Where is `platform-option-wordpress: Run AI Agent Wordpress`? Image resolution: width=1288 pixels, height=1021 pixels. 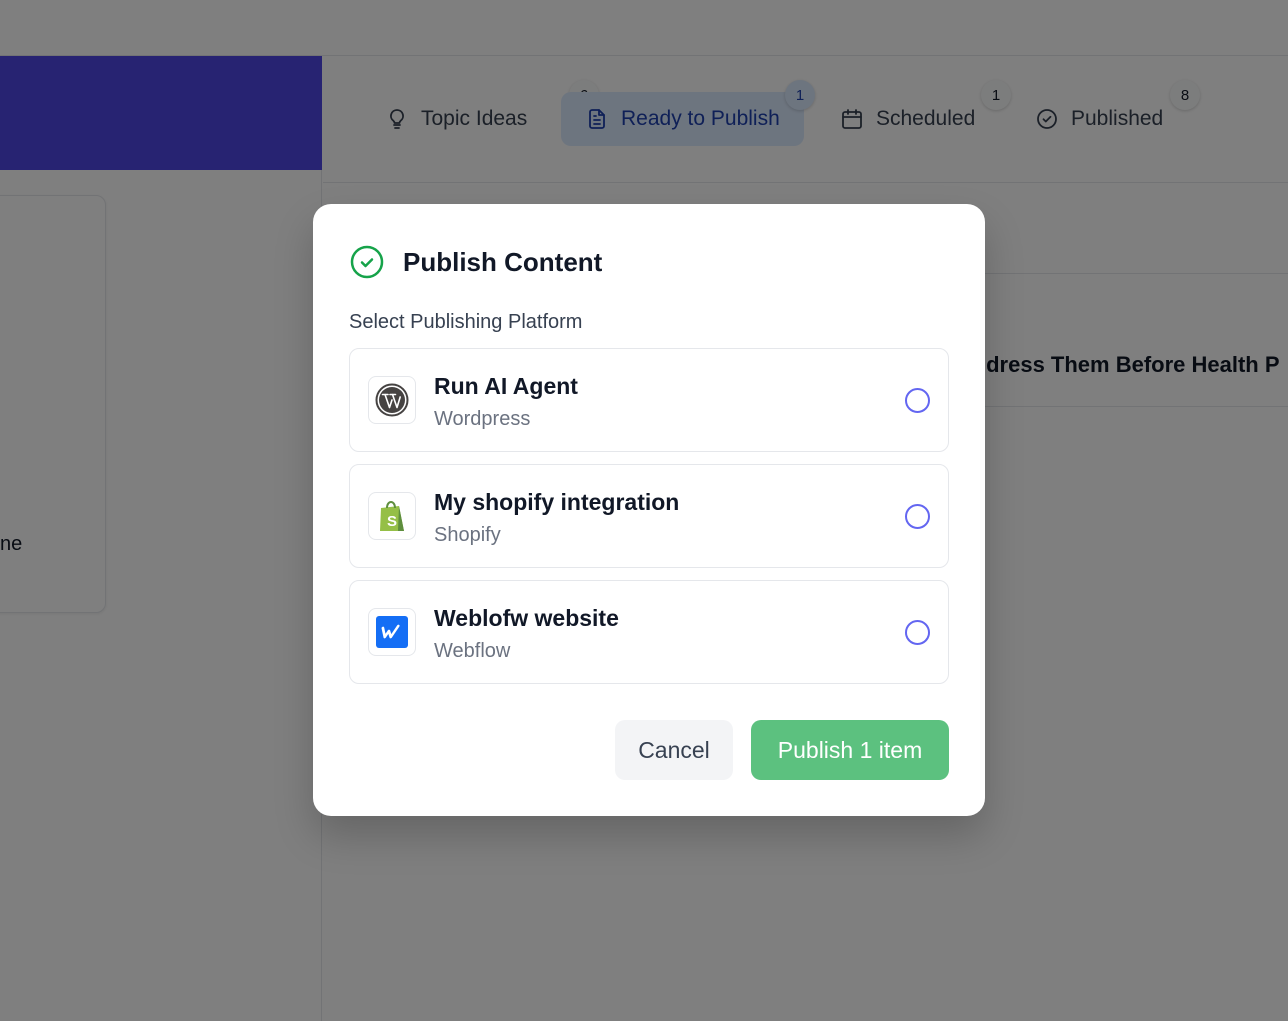 platform-option-wordpress: Run AI Agent Wordpress is located at coordinates (649, 400).